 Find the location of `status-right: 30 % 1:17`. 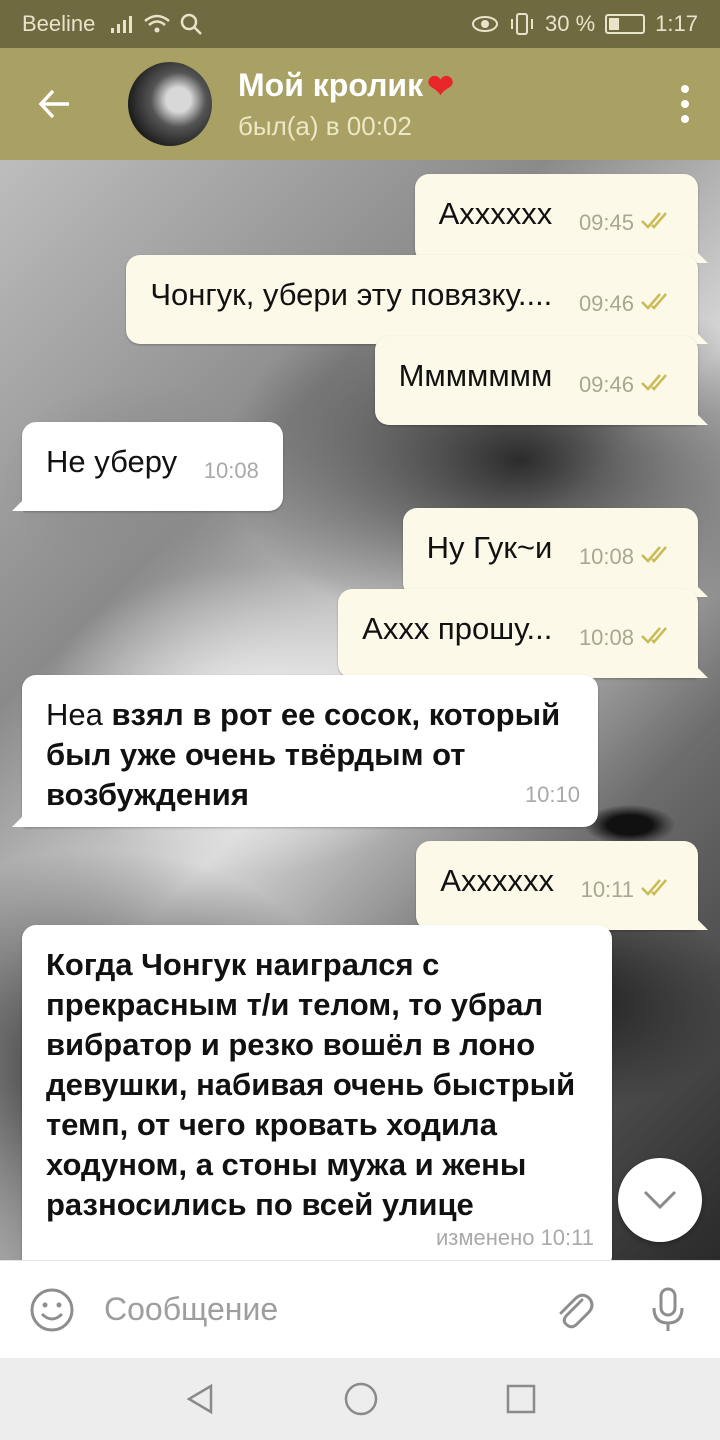

status-right: 30 % 1:17 is located at coordinates (584, 24).